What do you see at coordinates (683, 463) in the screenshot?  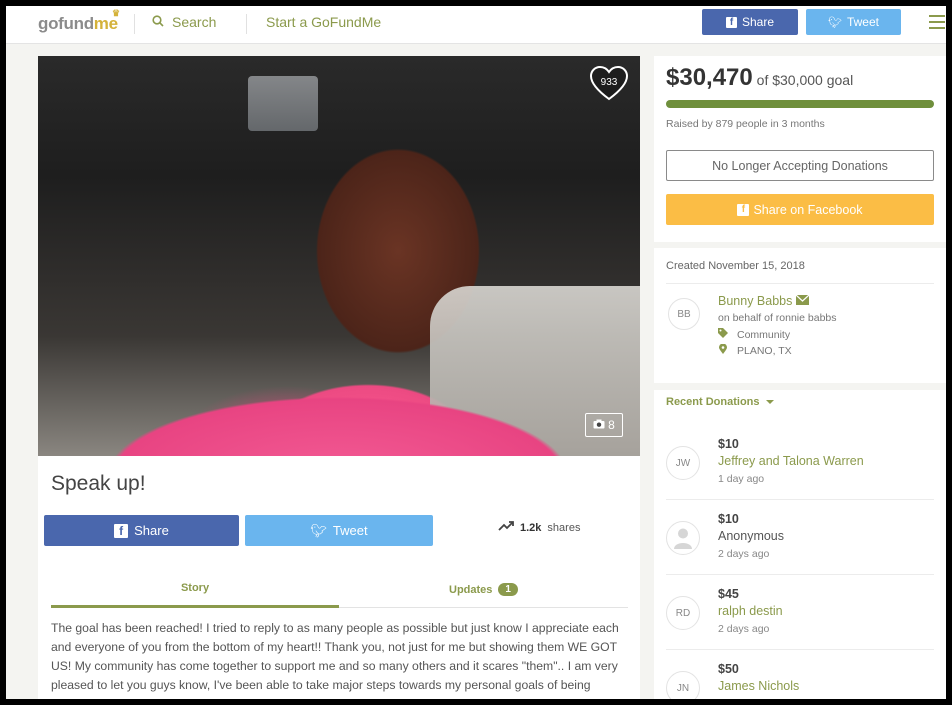 I see `donor-avatar: JW` at bounding box center [683, 463].